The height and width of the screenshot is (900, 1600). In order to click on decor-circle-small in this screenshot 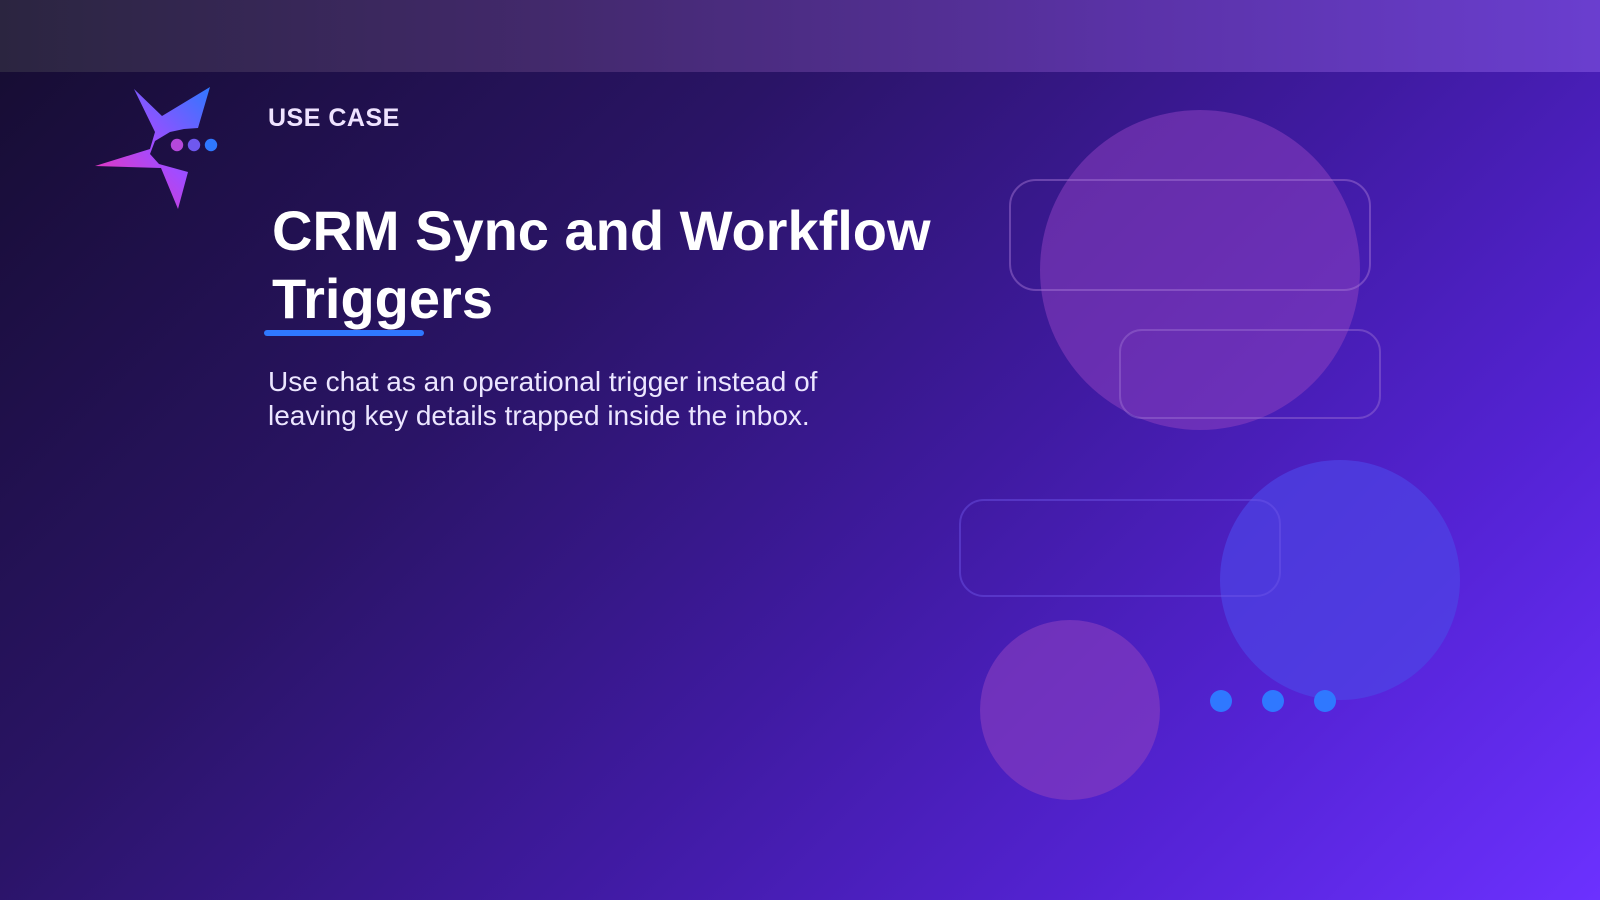, I will do `click(1070, 710)`.